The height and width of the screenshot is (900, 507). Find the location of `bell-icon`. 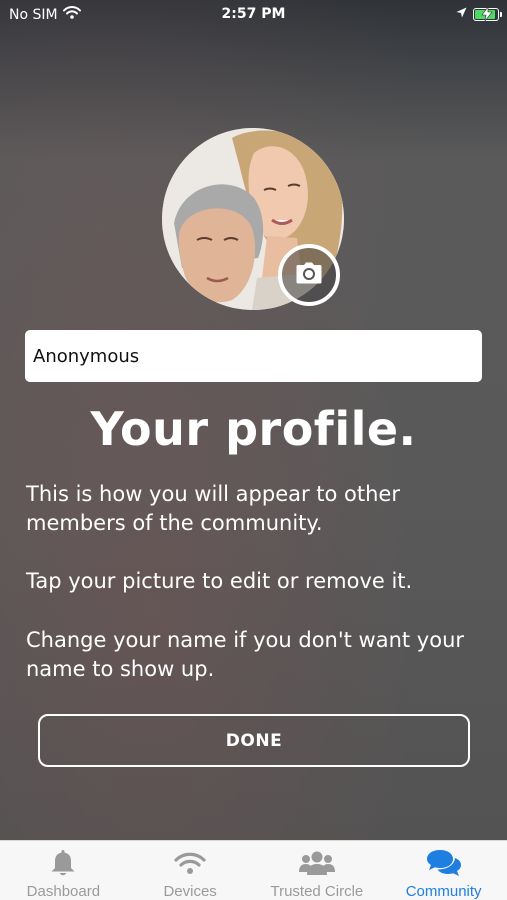

bell-icon is located at coordinates (63, 863).